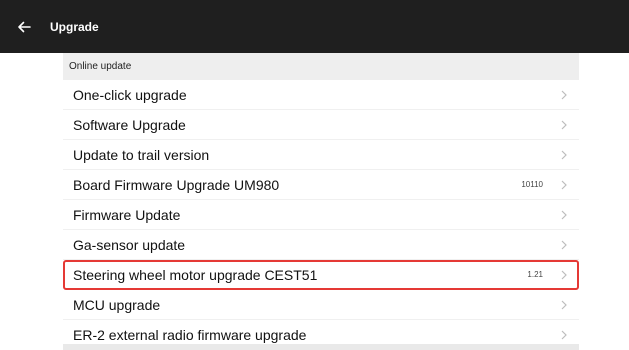 This screenshot has width=629, height=350. Describe the element at coordinates (74, 26) in the screenshot. I see `page-title: Upgrade` at that location.